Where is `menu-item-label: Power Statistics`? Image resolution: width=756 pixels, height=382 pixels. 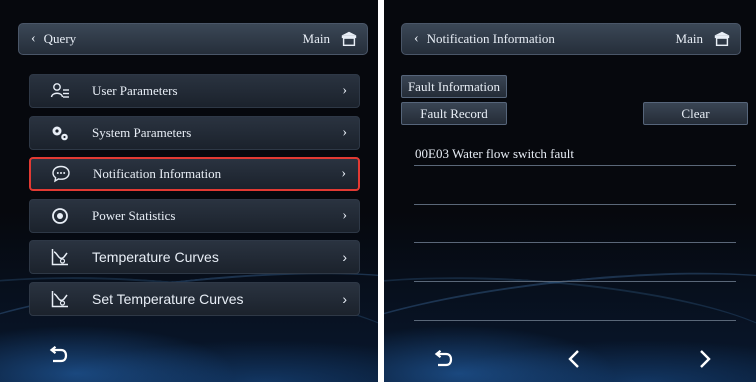 menu-item-label: Power Statistics is located at coordinates (134, 215).